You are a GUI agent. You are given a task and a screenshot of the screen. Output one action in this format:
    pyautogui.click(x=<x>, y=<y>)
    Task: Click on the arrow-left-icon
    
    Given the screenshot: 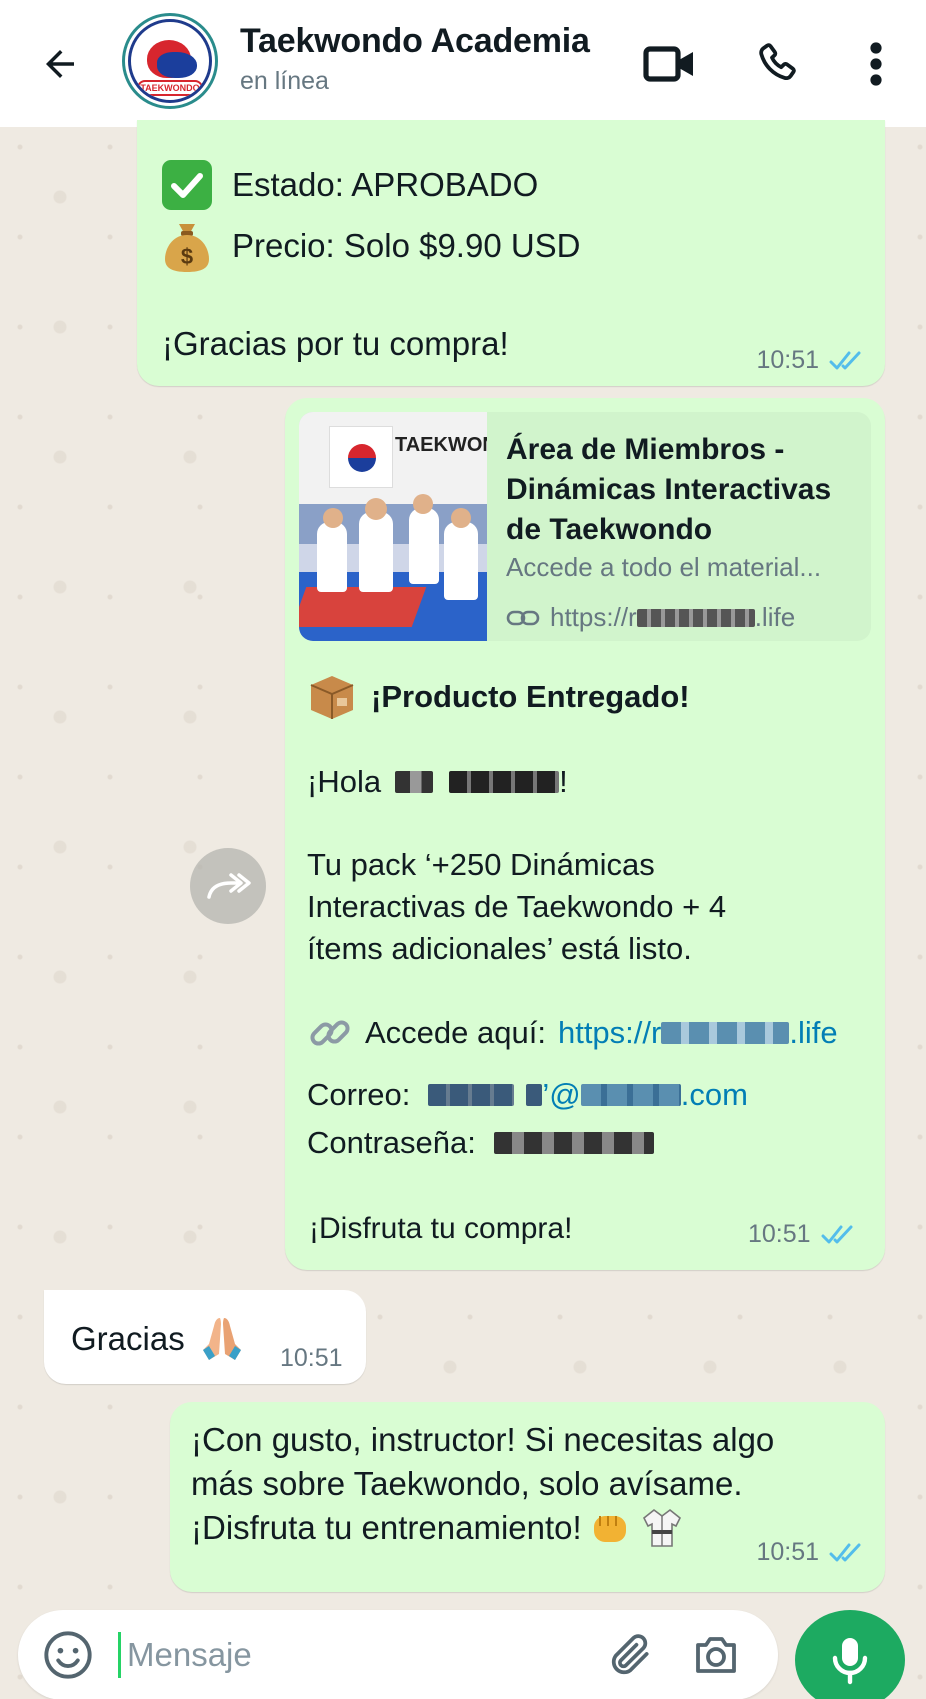 What is the action you would take?
    pyautogui.click(x=60, y=64)
    